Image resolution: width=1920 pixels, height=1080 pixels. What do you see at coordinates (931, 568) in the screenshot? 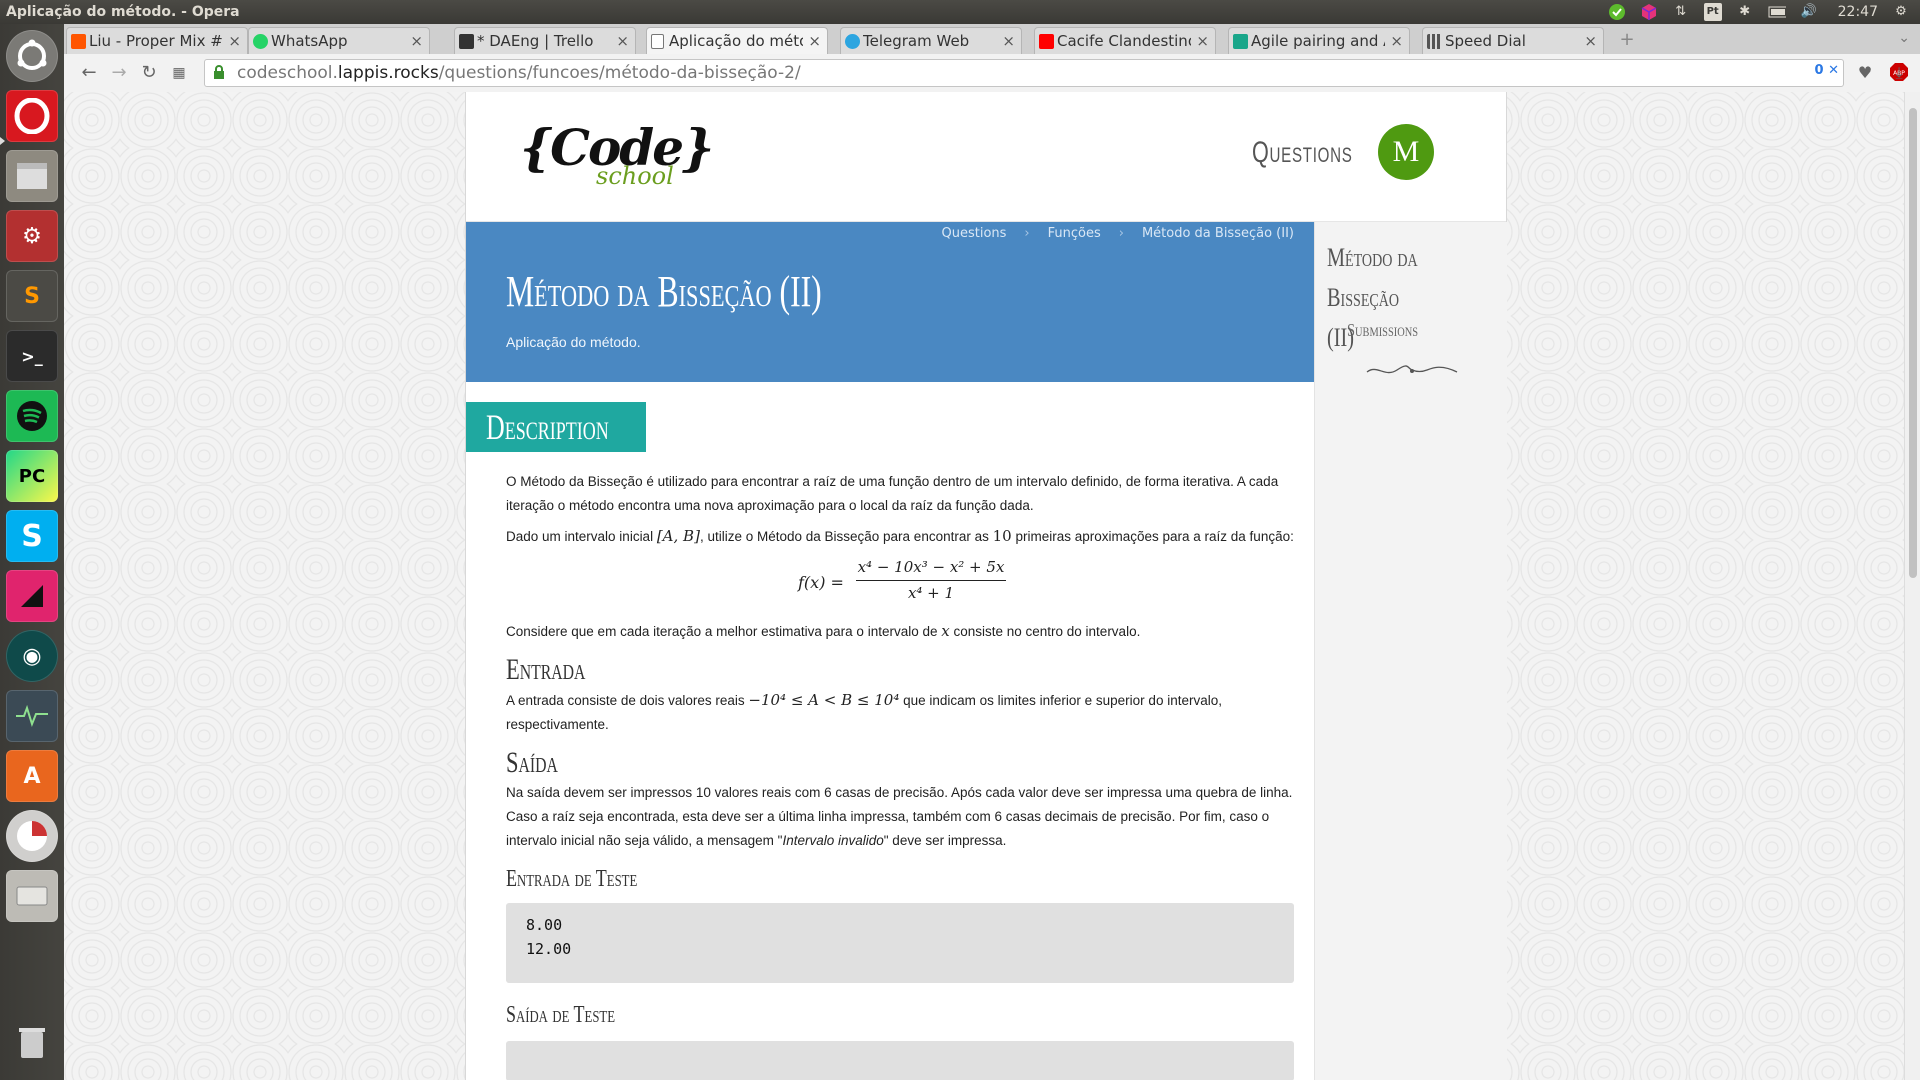
I see `formula-numerator: x⁴ − 10x³ − x² + 5x` at bounding box center [931, 568].